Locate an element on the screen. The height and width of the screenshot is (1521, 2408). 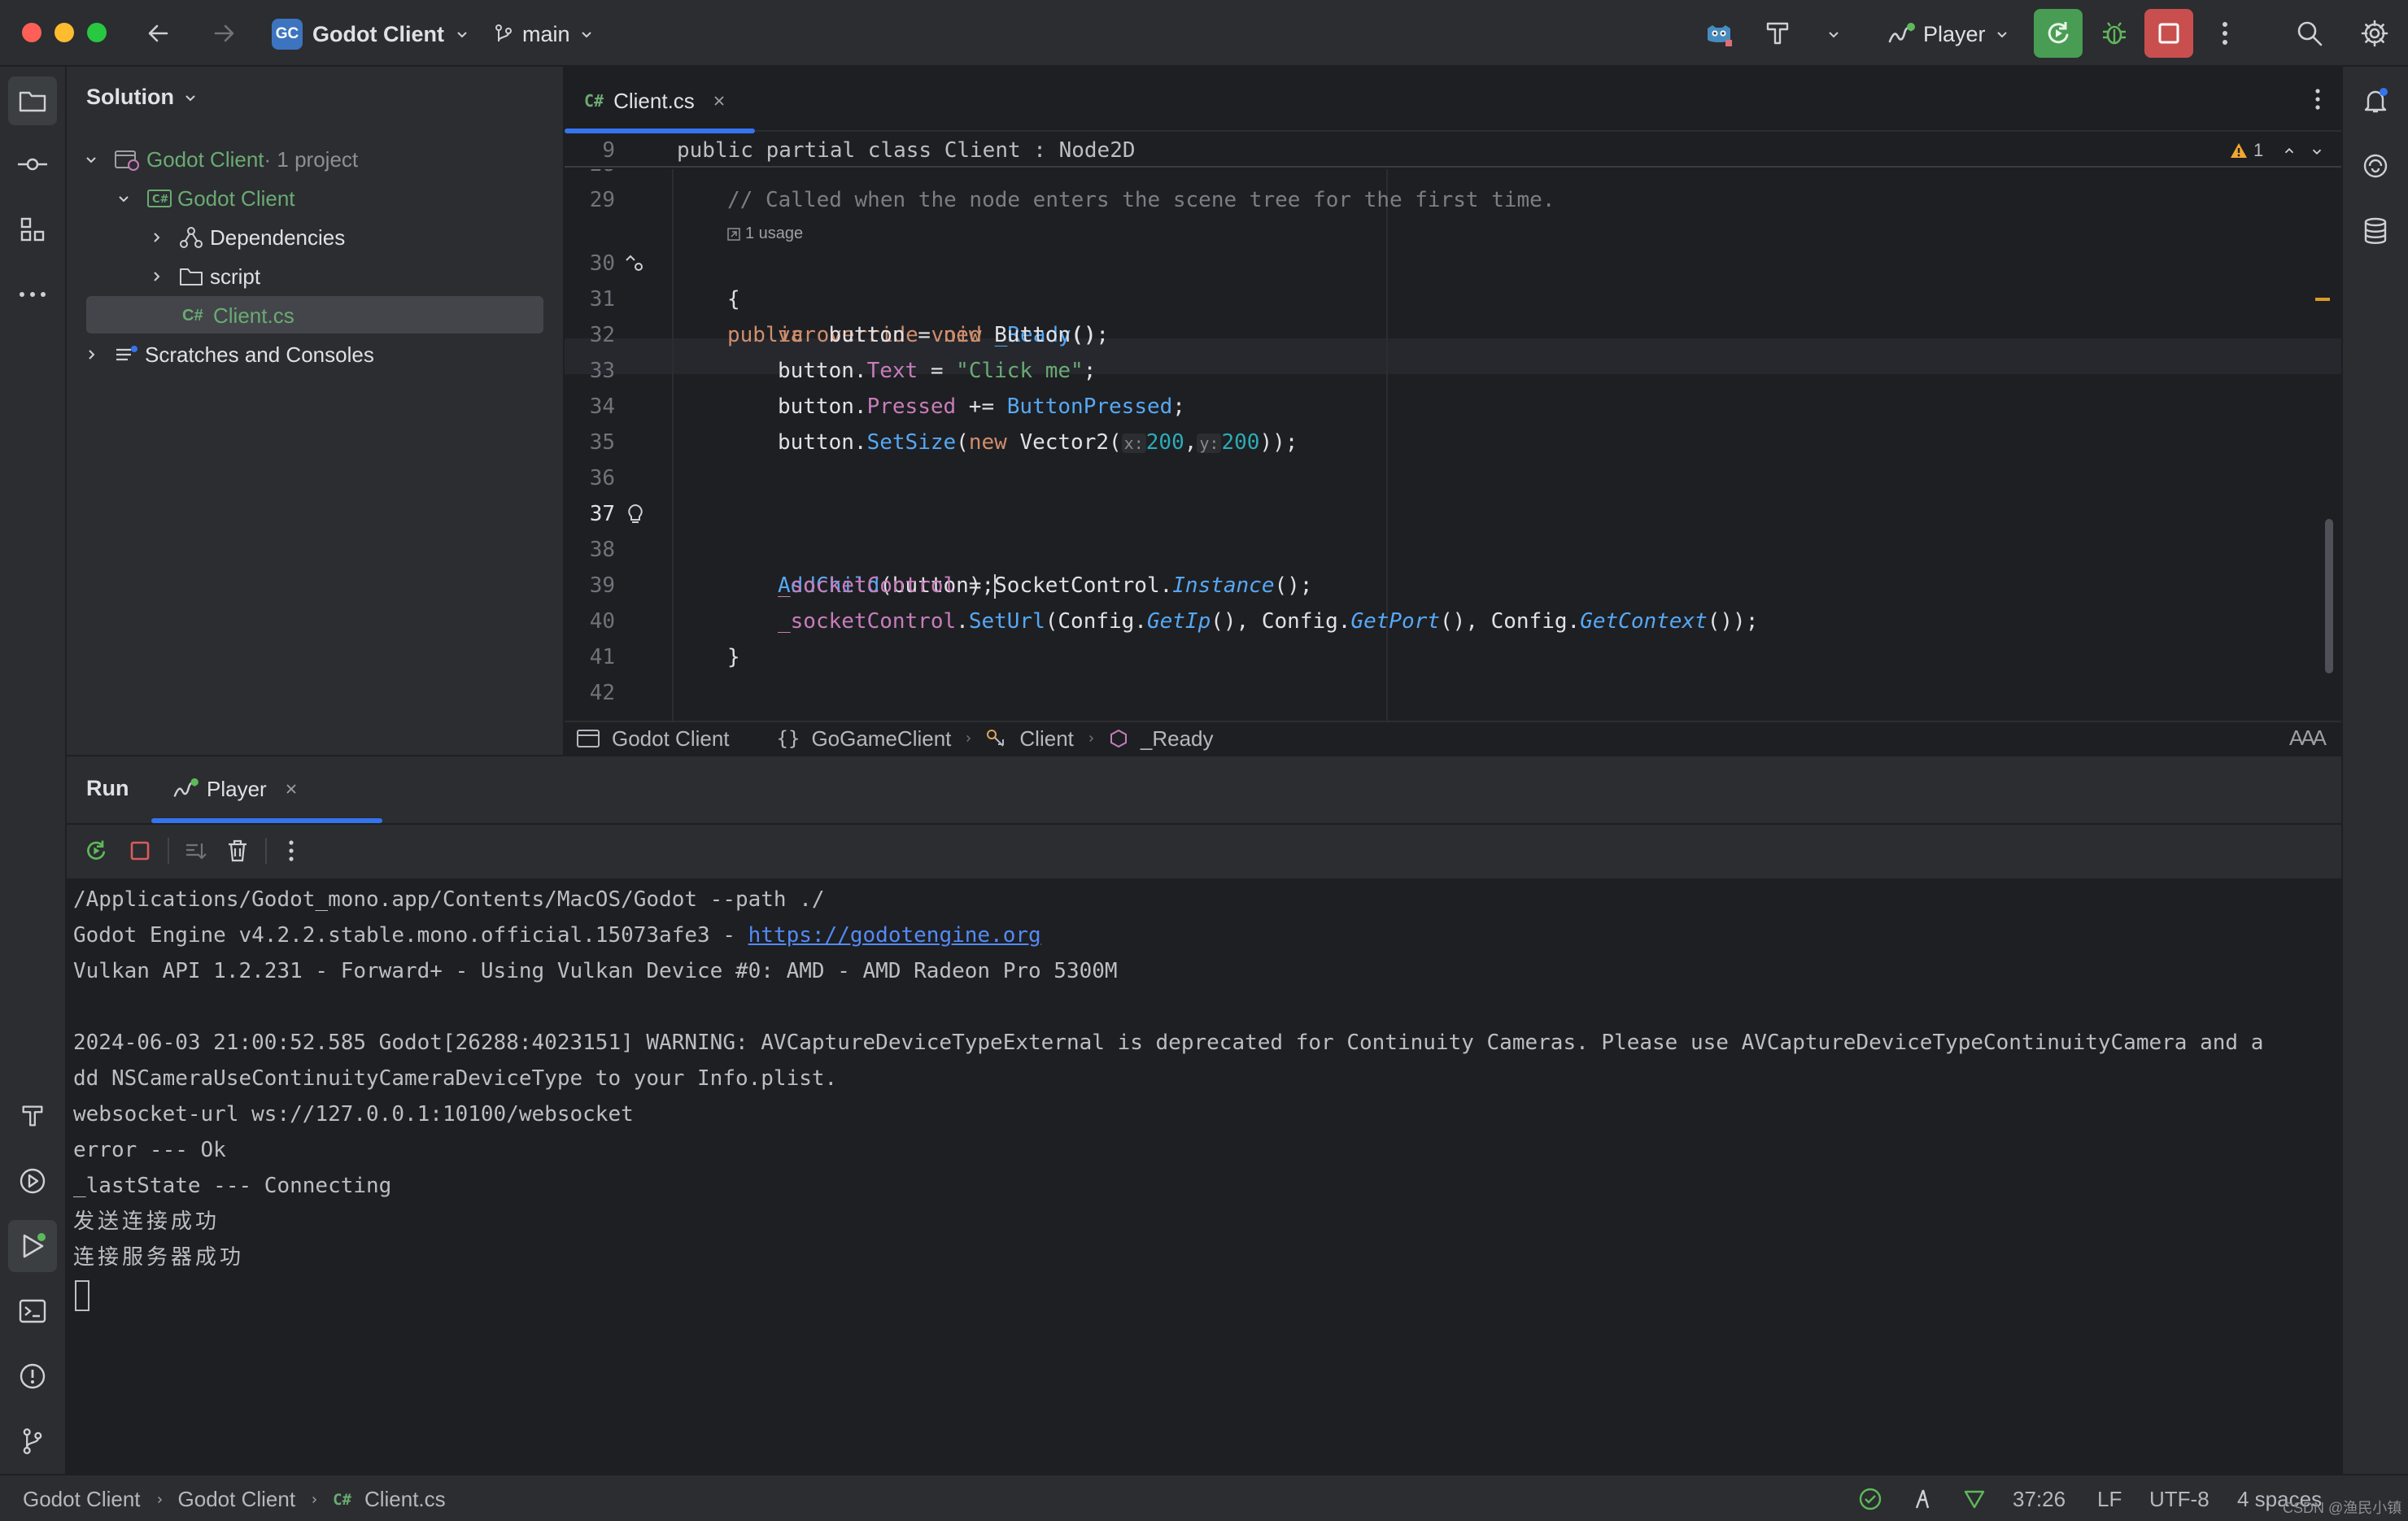
tree-item-dependencies: Dependencies is located at coordinates (246, 237).